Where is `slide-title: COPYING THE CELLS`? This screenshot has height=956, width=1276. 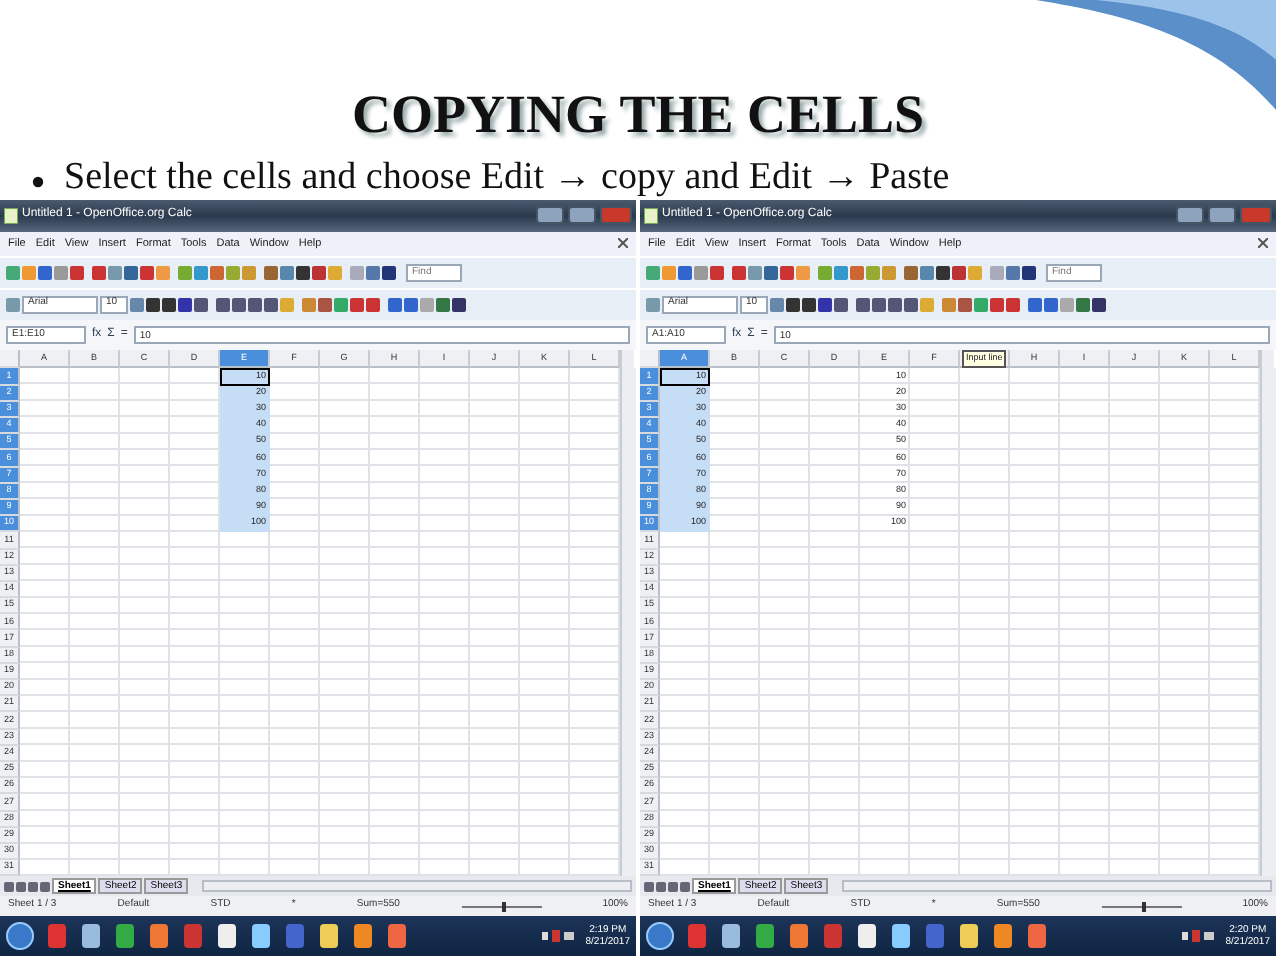
slide-title: COPYING THE CELLS is located at coordinates (638, 115).